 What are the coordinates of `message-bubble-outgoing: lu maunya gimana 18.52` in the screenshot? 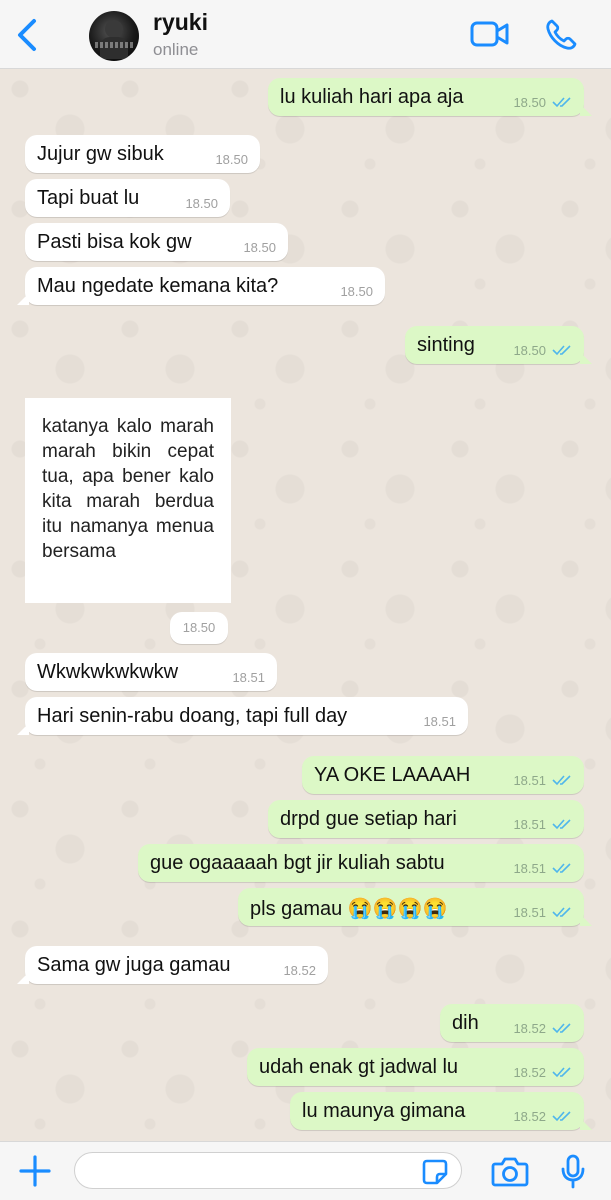 It's located at (441, 1111).